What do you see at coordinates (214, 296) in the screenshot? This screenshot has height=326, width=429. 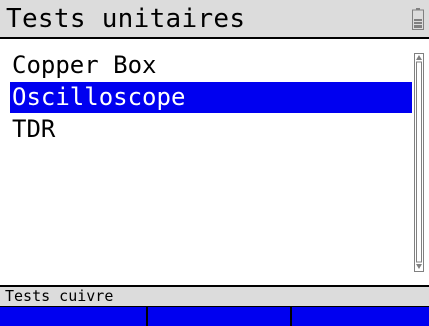 I see `status-bar: Tests cuivre` at bounding box center [214, 296].